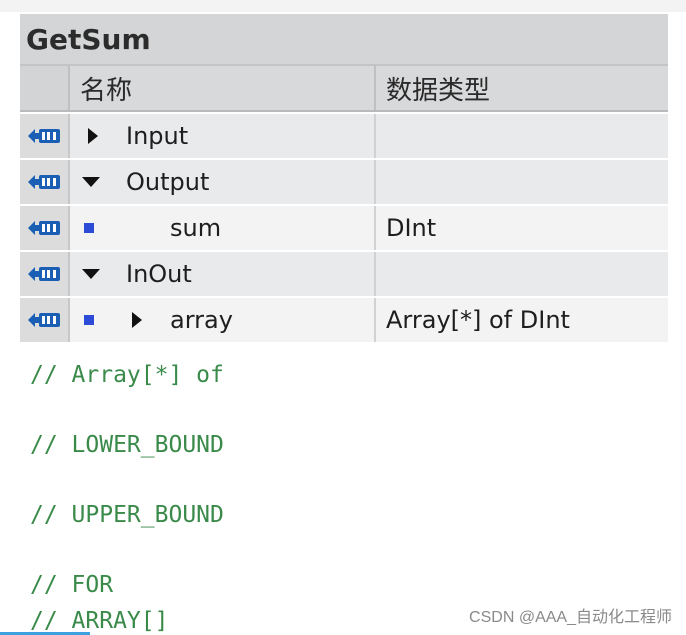 The width and height of the screenshot is (686, 635). Describe the element at coordinates (344, 274) in the screenshot. I see `table-row-inout: InOut` at that location.